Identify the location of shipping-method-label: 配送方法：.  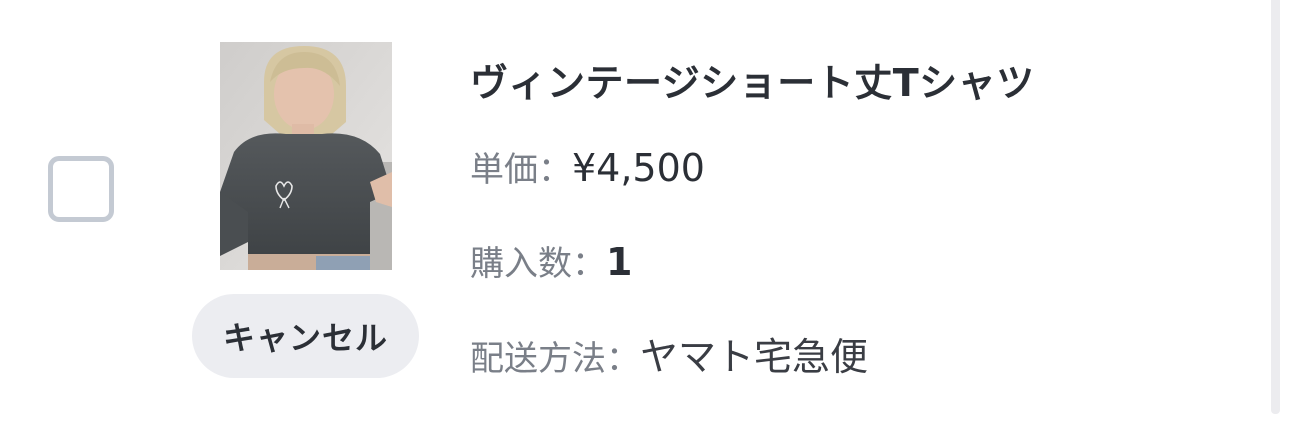
(555, 359).